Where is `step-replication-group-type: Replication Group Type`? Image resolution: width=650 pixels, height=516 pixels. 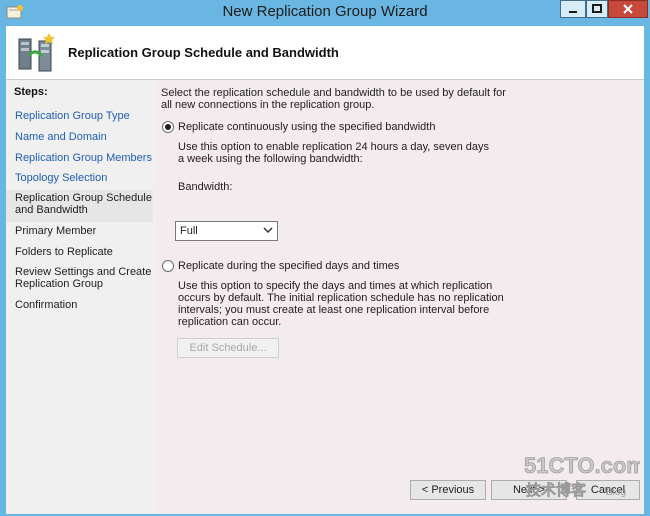
step-replication-group-type: Replication Group Type is located at coordinates (79, 116).